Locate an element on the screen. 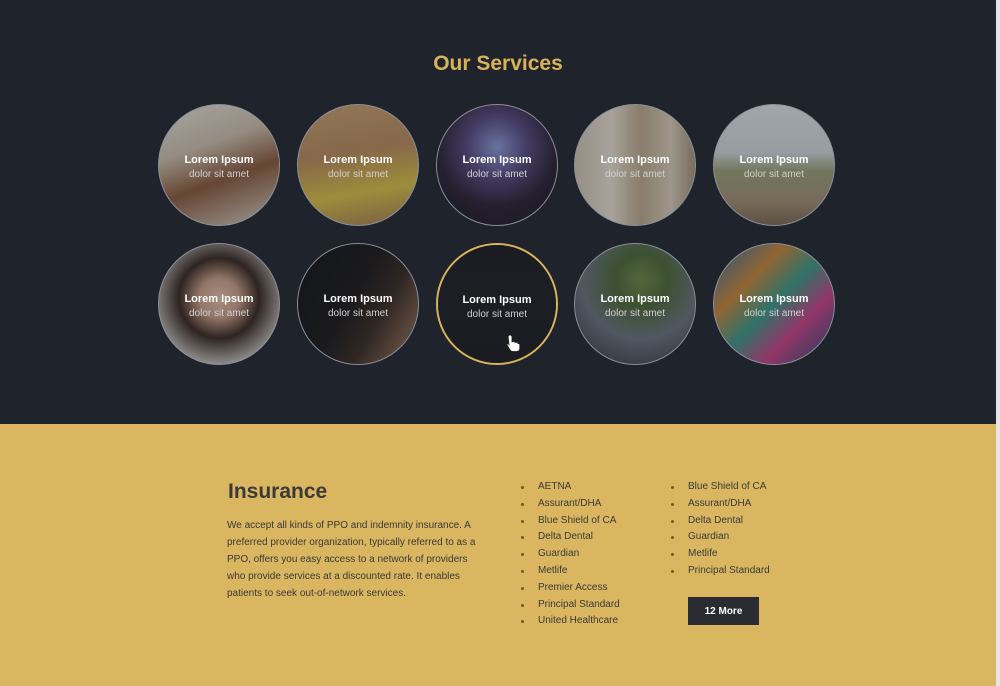 The height and width of the screenshot is (686, 1000). insurance-list-item: AETNA is located at coordinates (570, 487).